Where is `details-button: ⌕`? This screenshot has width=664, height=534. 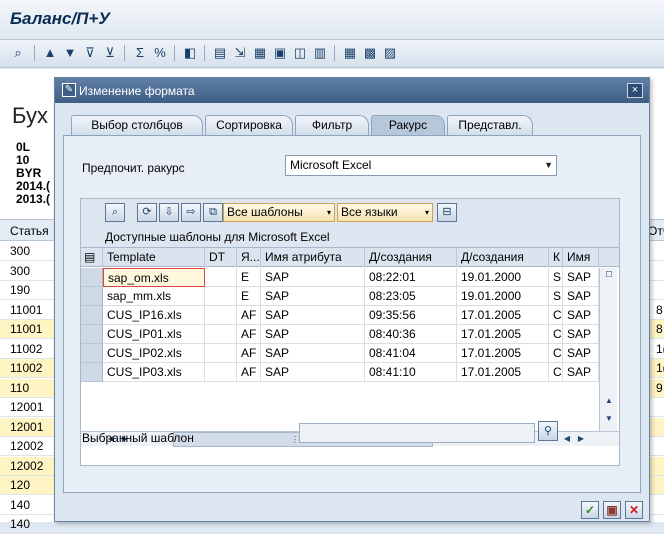
details-button: ⌕ is located at coordinates (115, 212).